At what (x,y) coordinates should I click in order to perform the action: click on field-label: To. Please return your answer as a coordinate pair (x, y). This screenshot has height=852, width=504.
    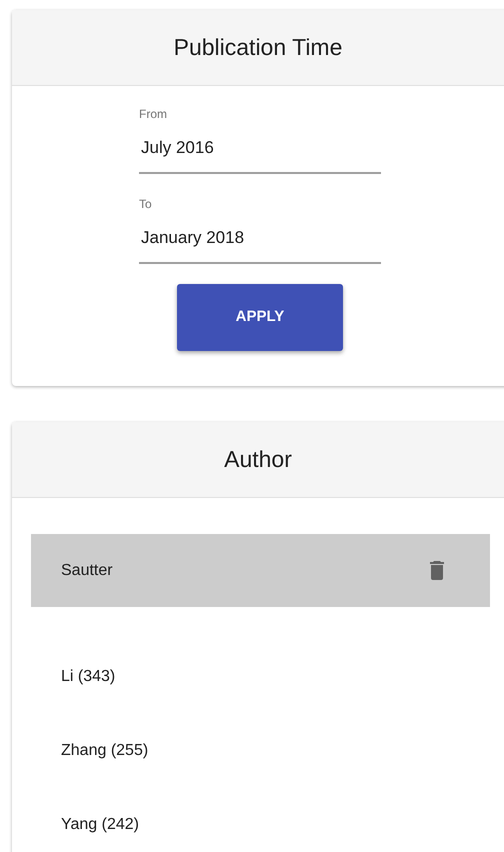
    Looking at the image, I should click on (146, 204).